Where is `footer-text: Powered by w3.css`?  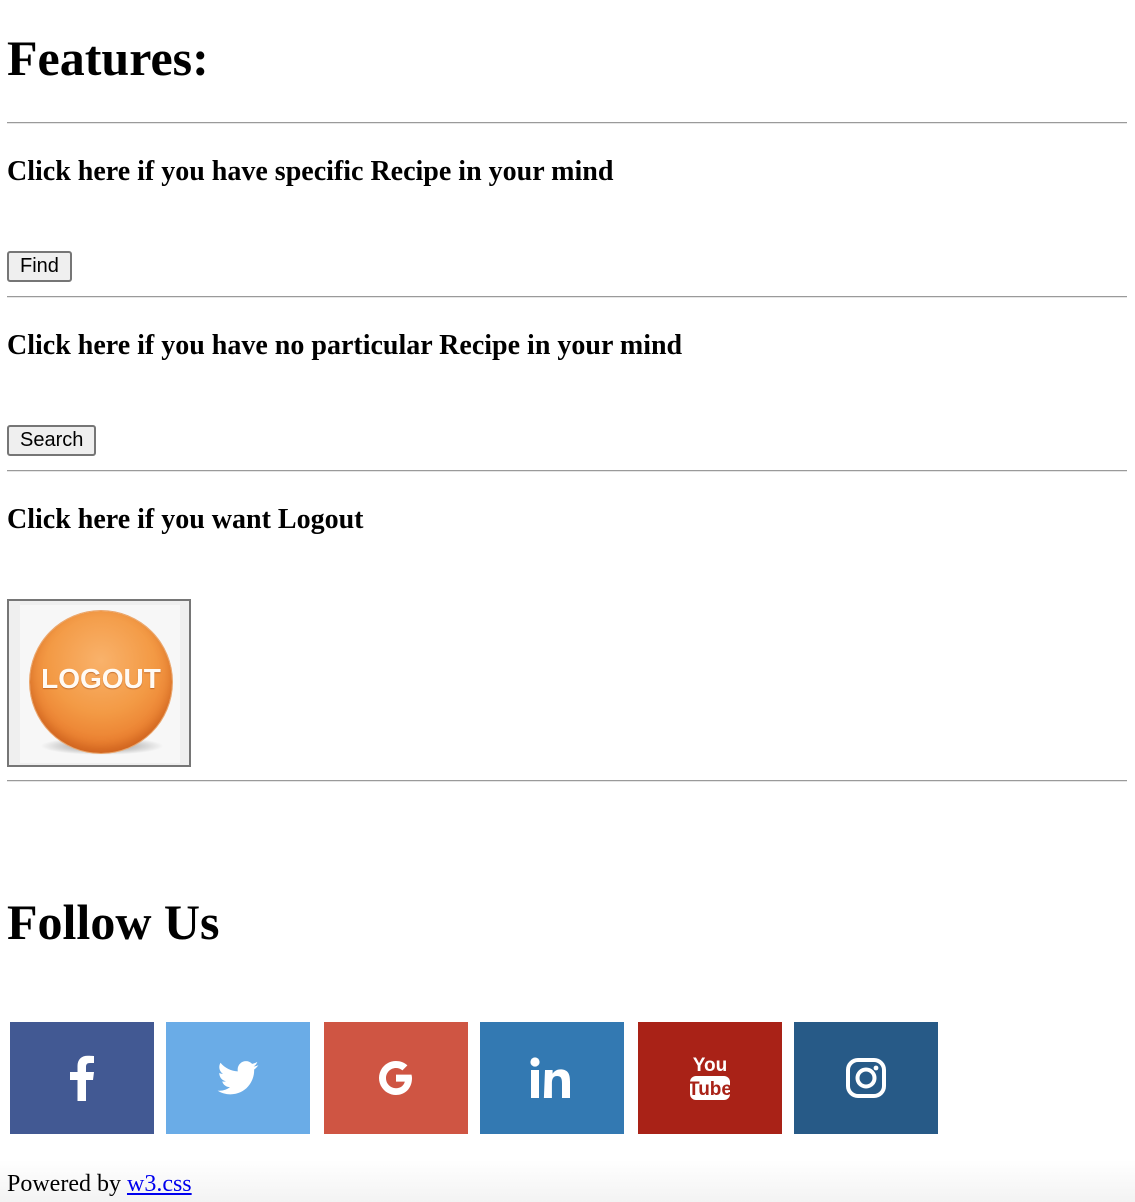
footer-text: Powered by w3.css is located at coordinates (99, 1184).